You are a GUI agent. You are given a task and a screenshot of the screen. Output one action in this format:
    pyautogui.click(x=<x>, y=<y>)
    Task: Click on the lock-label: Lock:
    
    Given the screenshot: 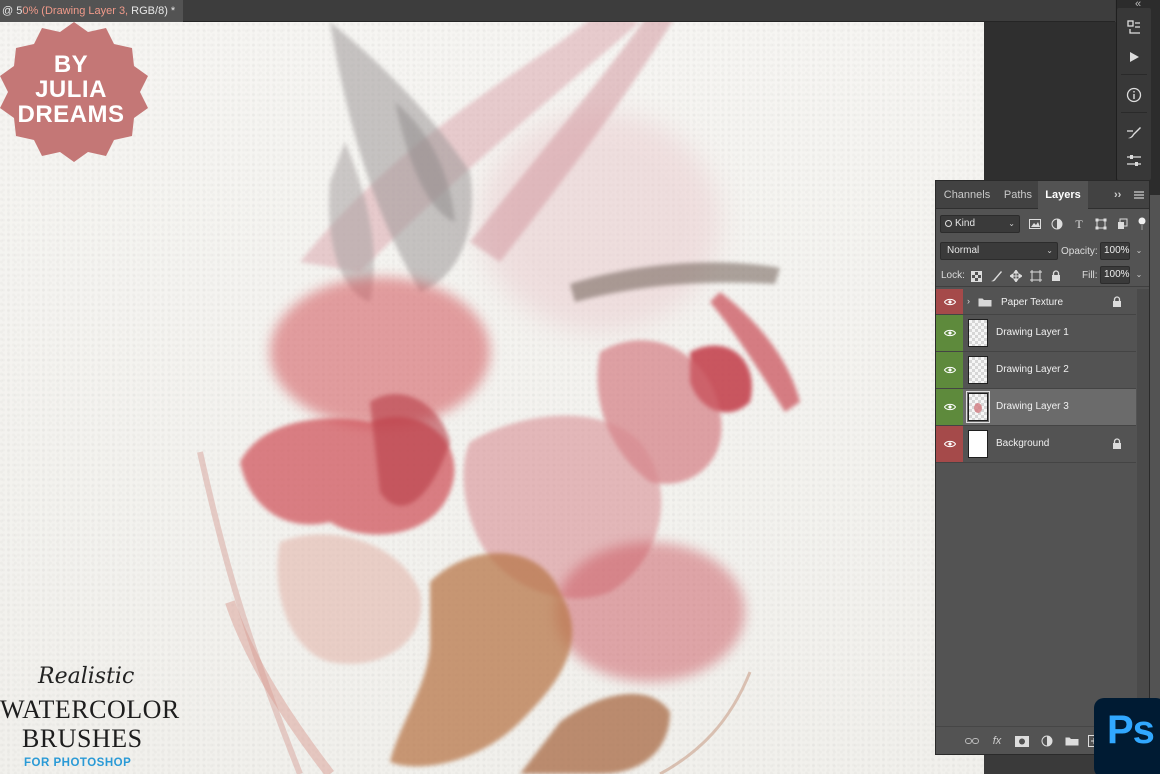 What is the action you would take?
    pyautogui.click(x=953, y=275)
    